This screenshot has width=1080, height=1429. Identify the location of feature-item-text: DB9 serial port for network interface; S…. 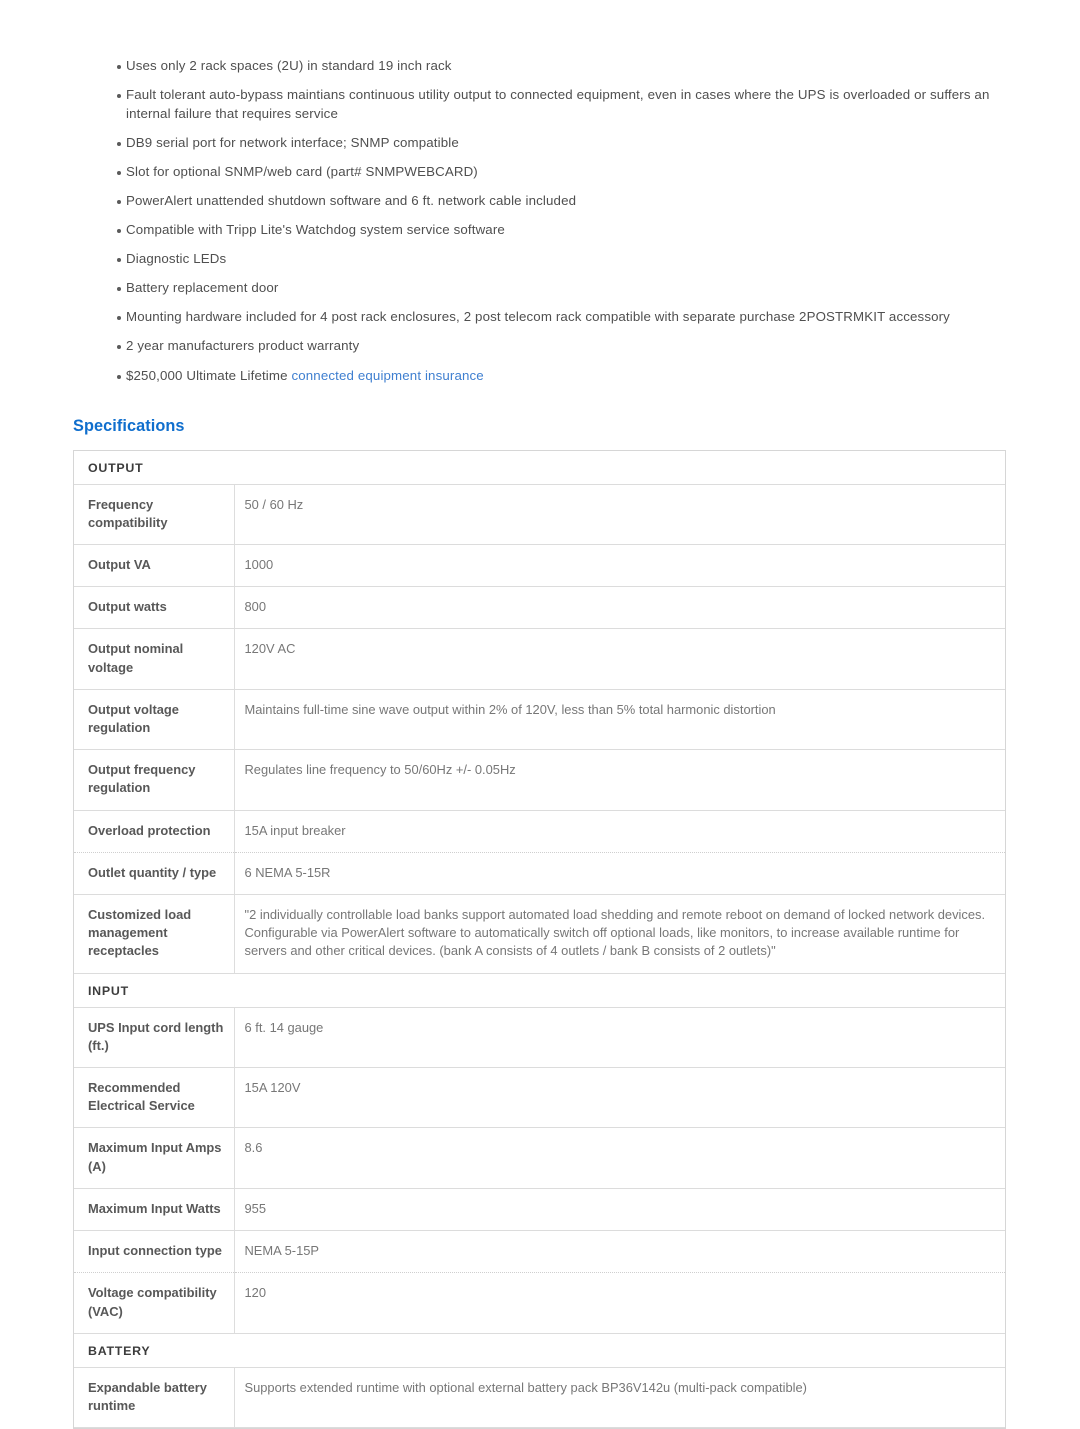
(292, 142).